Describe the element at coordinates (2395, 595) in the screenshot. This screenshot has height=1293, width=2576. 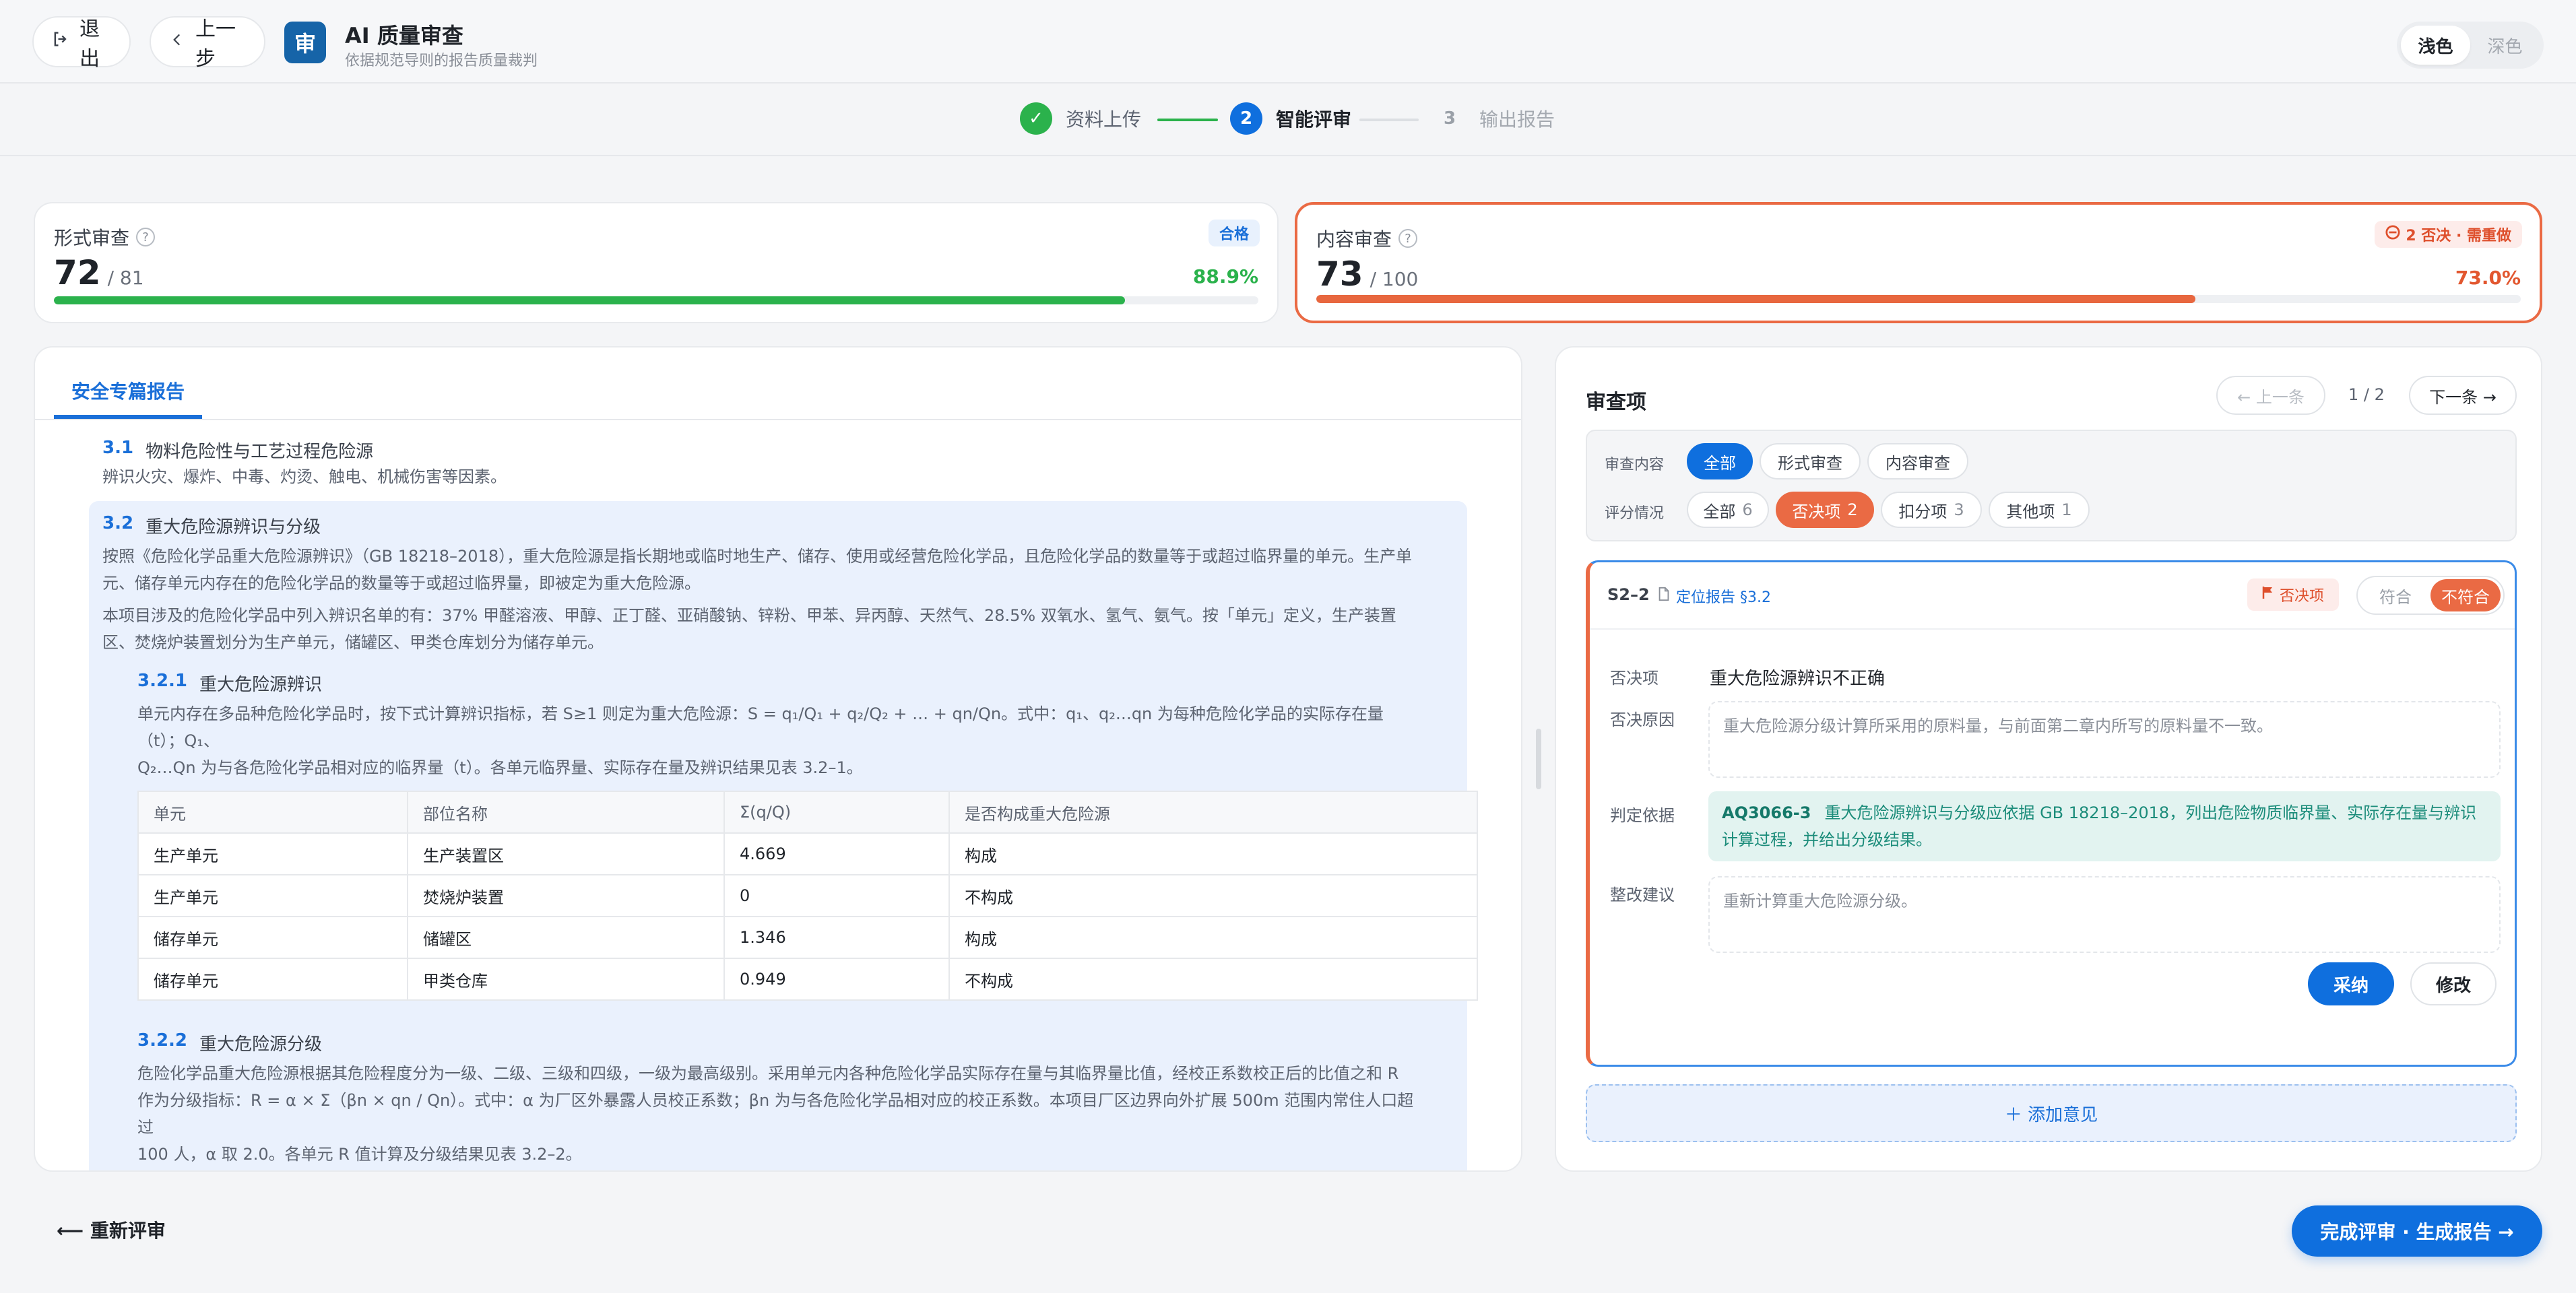
I see `compliant-option: 符合` at that location.